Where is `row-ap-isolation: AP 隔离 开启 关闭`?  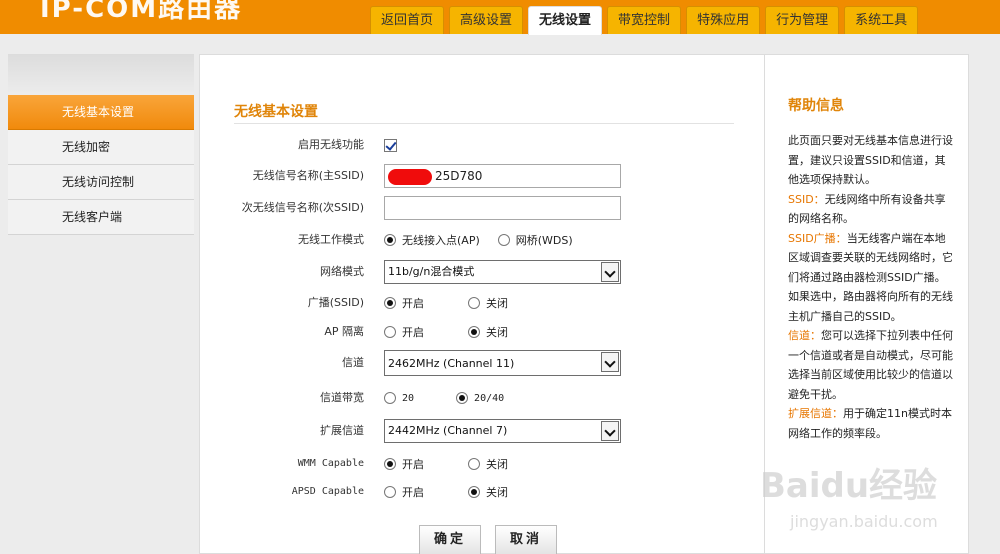
row-ap-isolation: AP 隔离 开启 关闭 is located at coordinates (483, 332).